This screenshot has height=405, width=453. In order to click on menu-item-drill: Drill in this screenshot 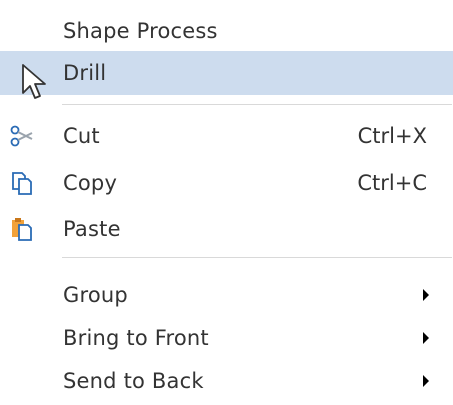, I will do `click(226, 73)`.